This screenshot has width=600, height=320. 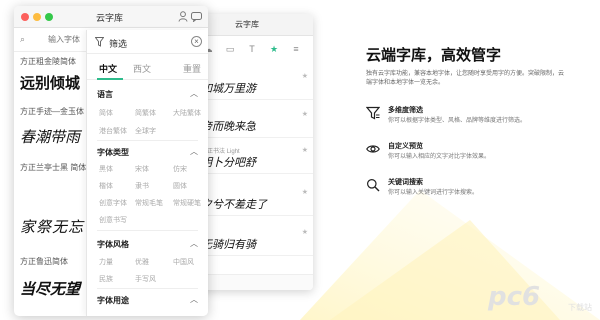 What do you see at coordinates (187, 113) in the screenshot?
I see `filter-option: 大陆繁体` at bounding box center [187, 113].